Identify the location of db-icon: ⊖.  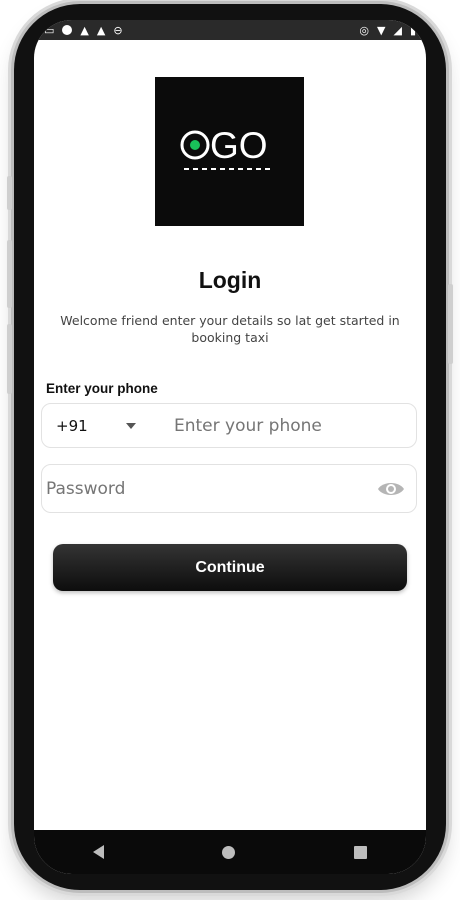
(118, 30).